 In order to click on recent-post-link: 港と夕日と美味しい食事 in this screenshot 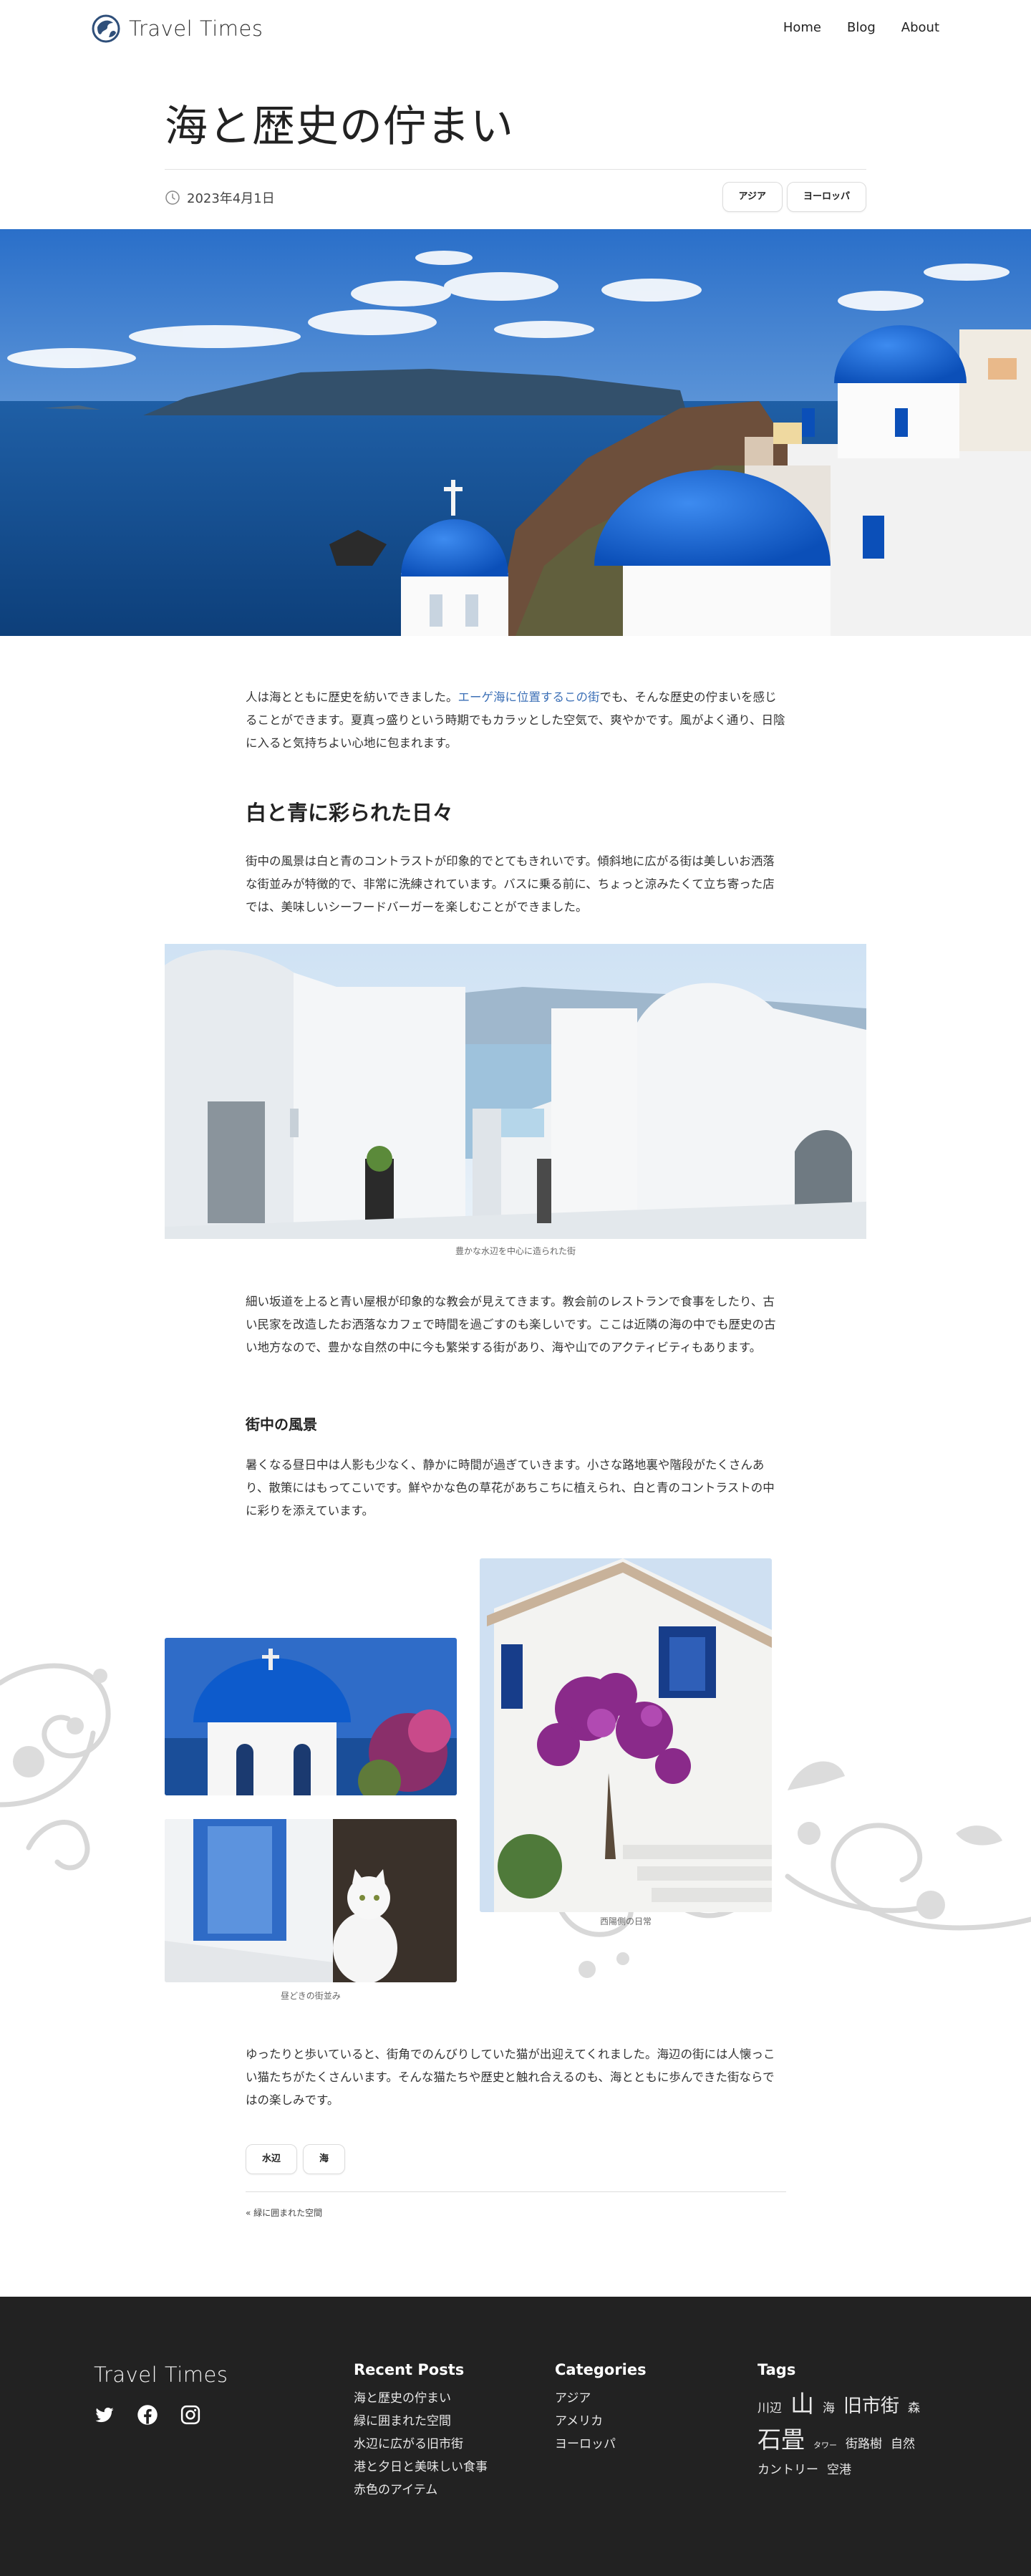, I will do `click(421, 2467)`.